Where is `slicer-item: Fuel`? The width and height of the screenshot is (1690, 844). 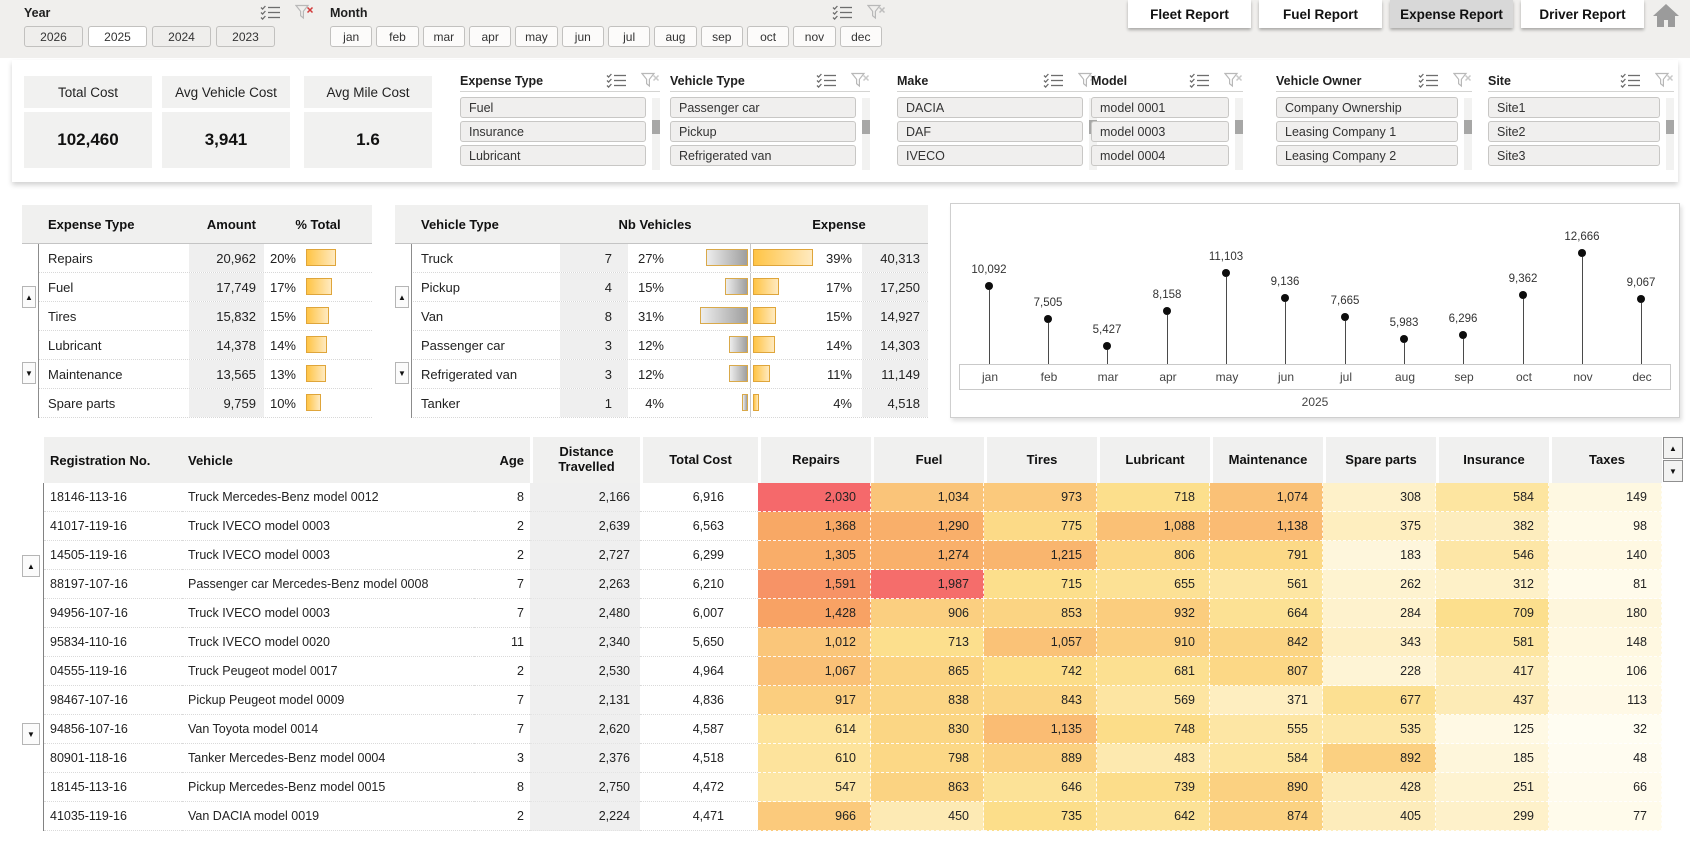 slicer-item: Fuel is located at coordinates (553, 107).